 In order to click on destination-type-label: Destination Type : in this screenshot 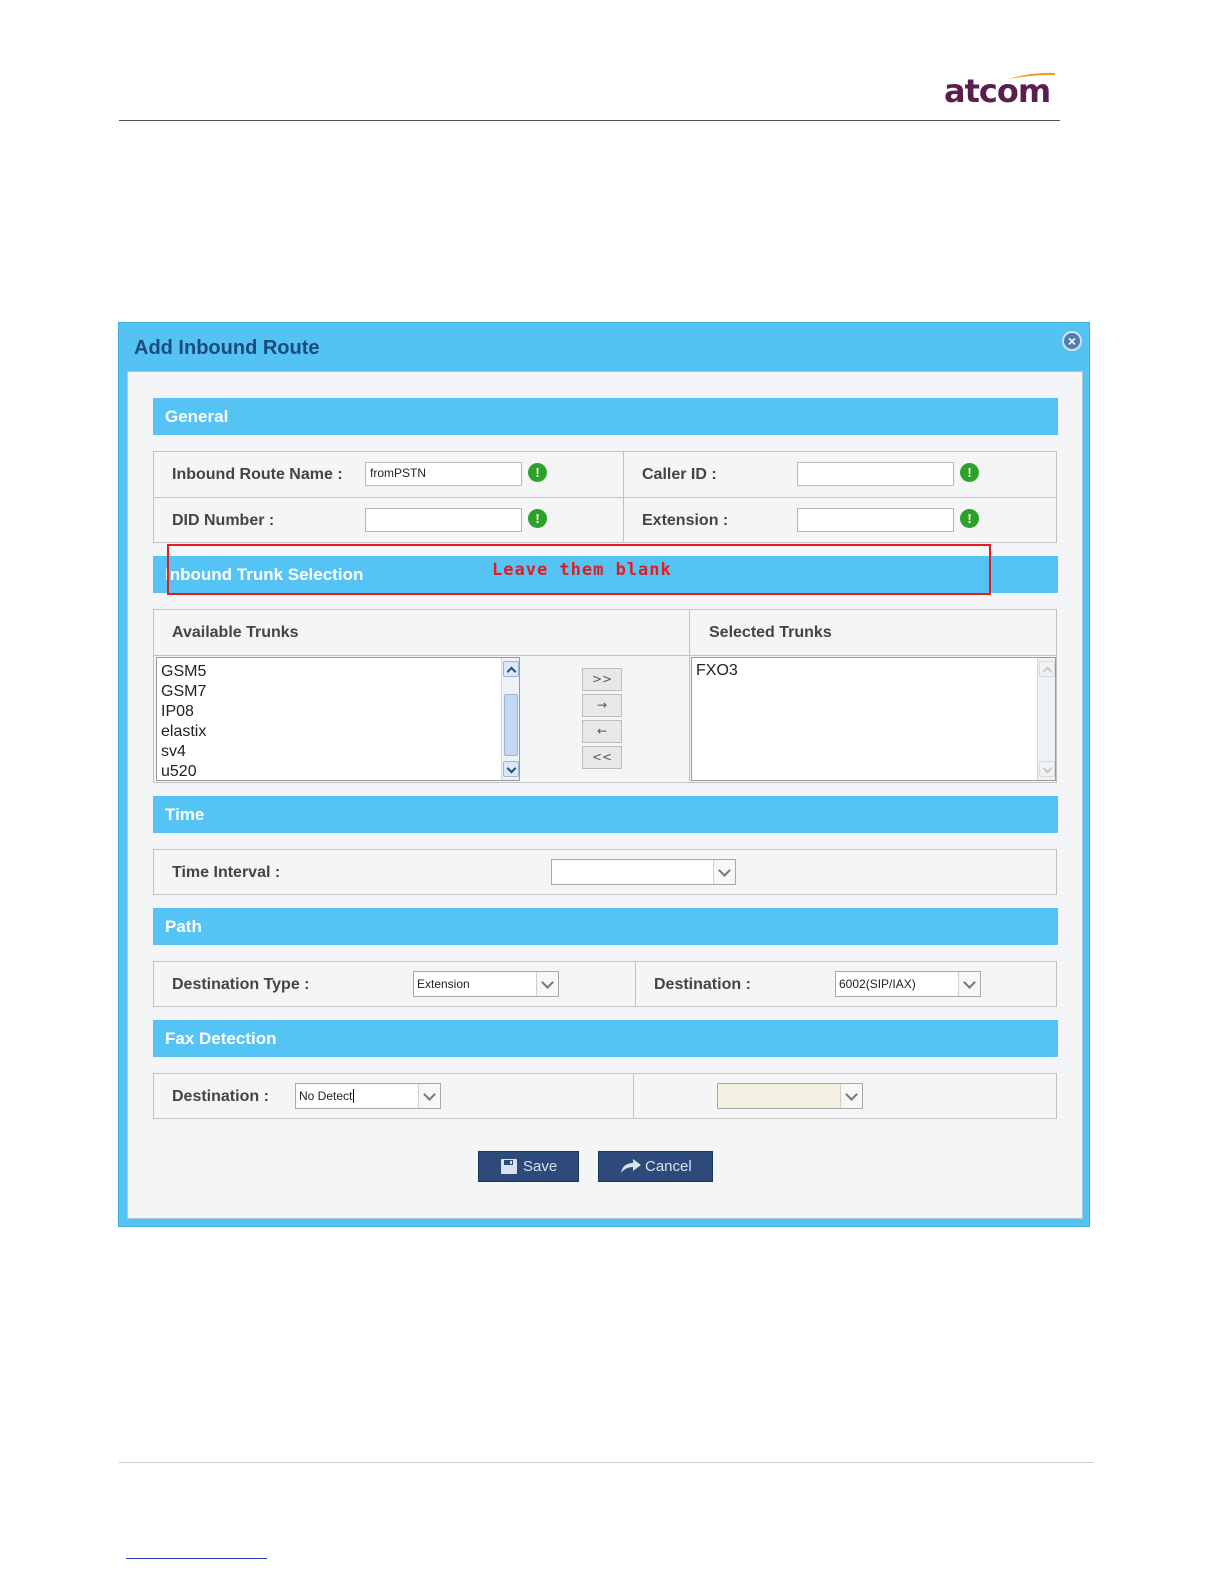, I will do `click(241, 984)`.